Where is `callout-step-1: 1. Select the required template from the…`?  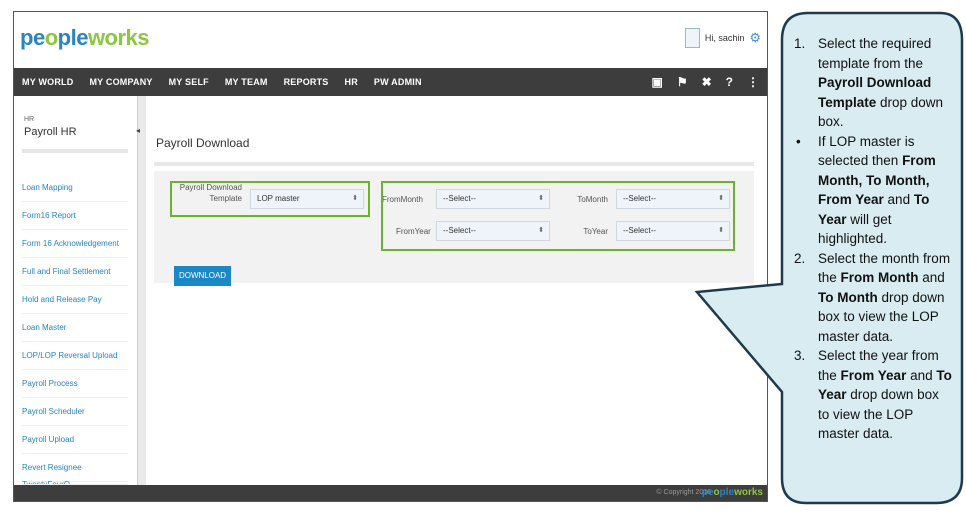
callout-step-1: 1. Select the required template from the… is located at coordinates (872, 83).